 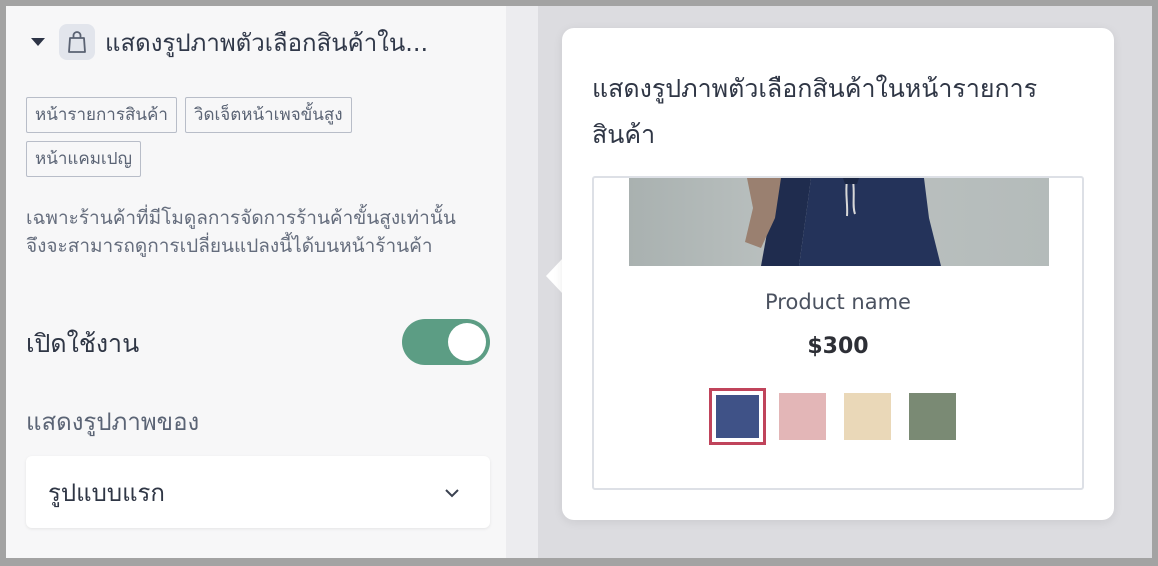 What do you see at coordinates (83, 343) in the screenshot?
I see `enable-label: เปิดใช้งาน` at bounding box center [83, 343].